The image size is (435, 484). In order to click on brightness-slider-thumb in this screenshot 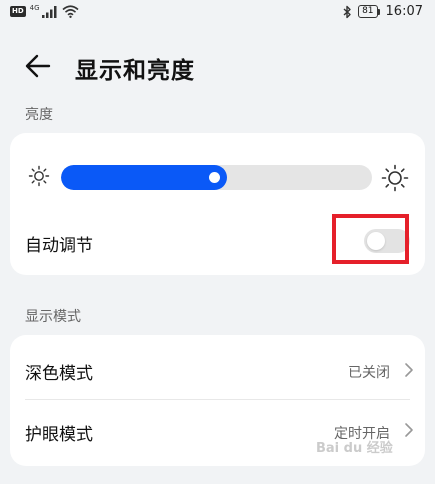, I will do `click(214, 177)`.